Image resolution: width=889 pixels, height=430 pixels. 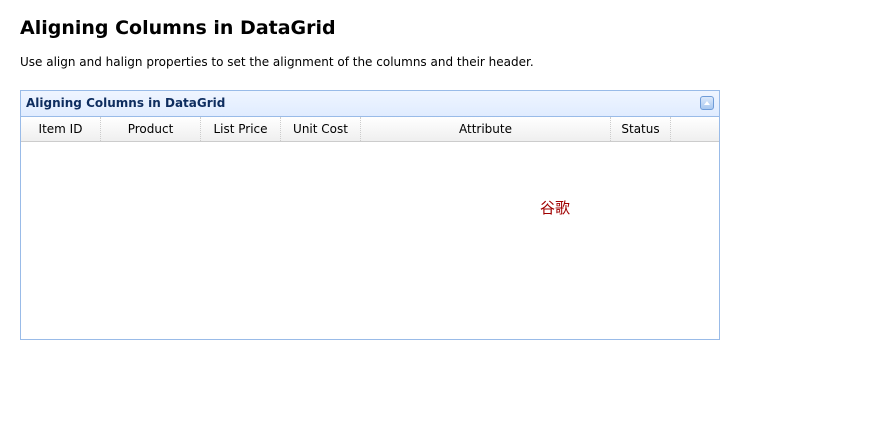 I want to click on column-header-status: Status, so click(x=641, y=129).